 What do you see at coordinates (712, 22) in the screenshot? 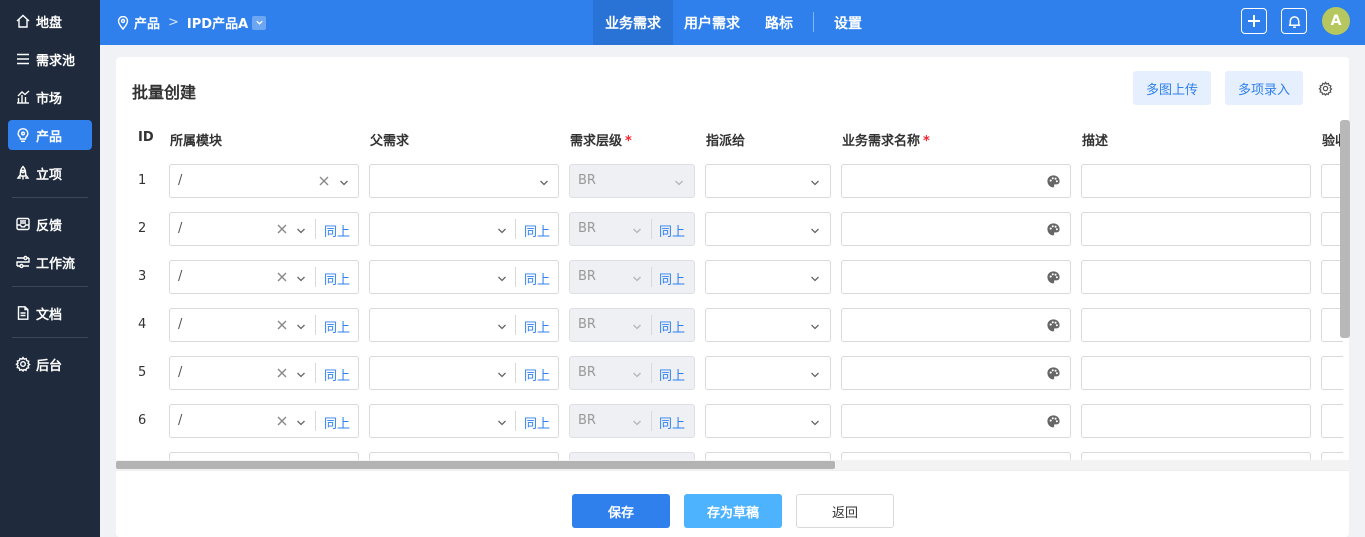
I see `tab-user-requirements: 用户需求` at bounding box center [712, 22].